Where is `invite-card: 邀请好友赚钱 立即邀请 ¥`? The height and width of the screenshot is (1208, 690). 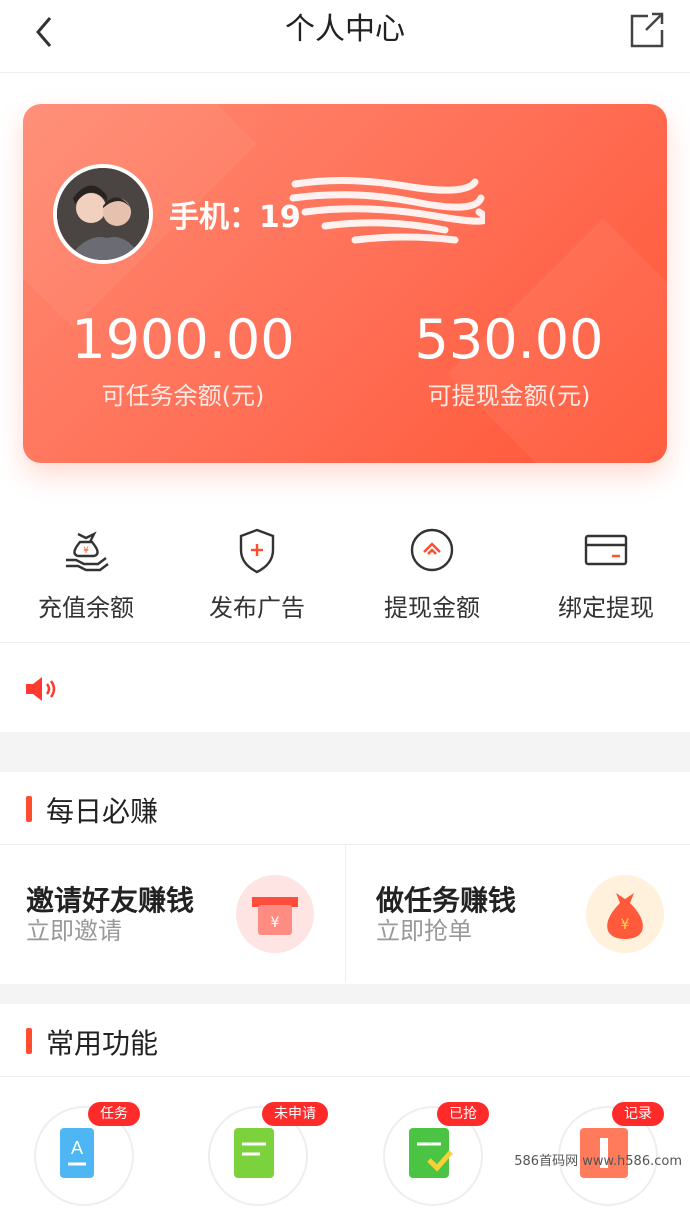
invite-card: 邀请好友赚钱 立即邀请 ¥ is located at coordinates (172, 914).